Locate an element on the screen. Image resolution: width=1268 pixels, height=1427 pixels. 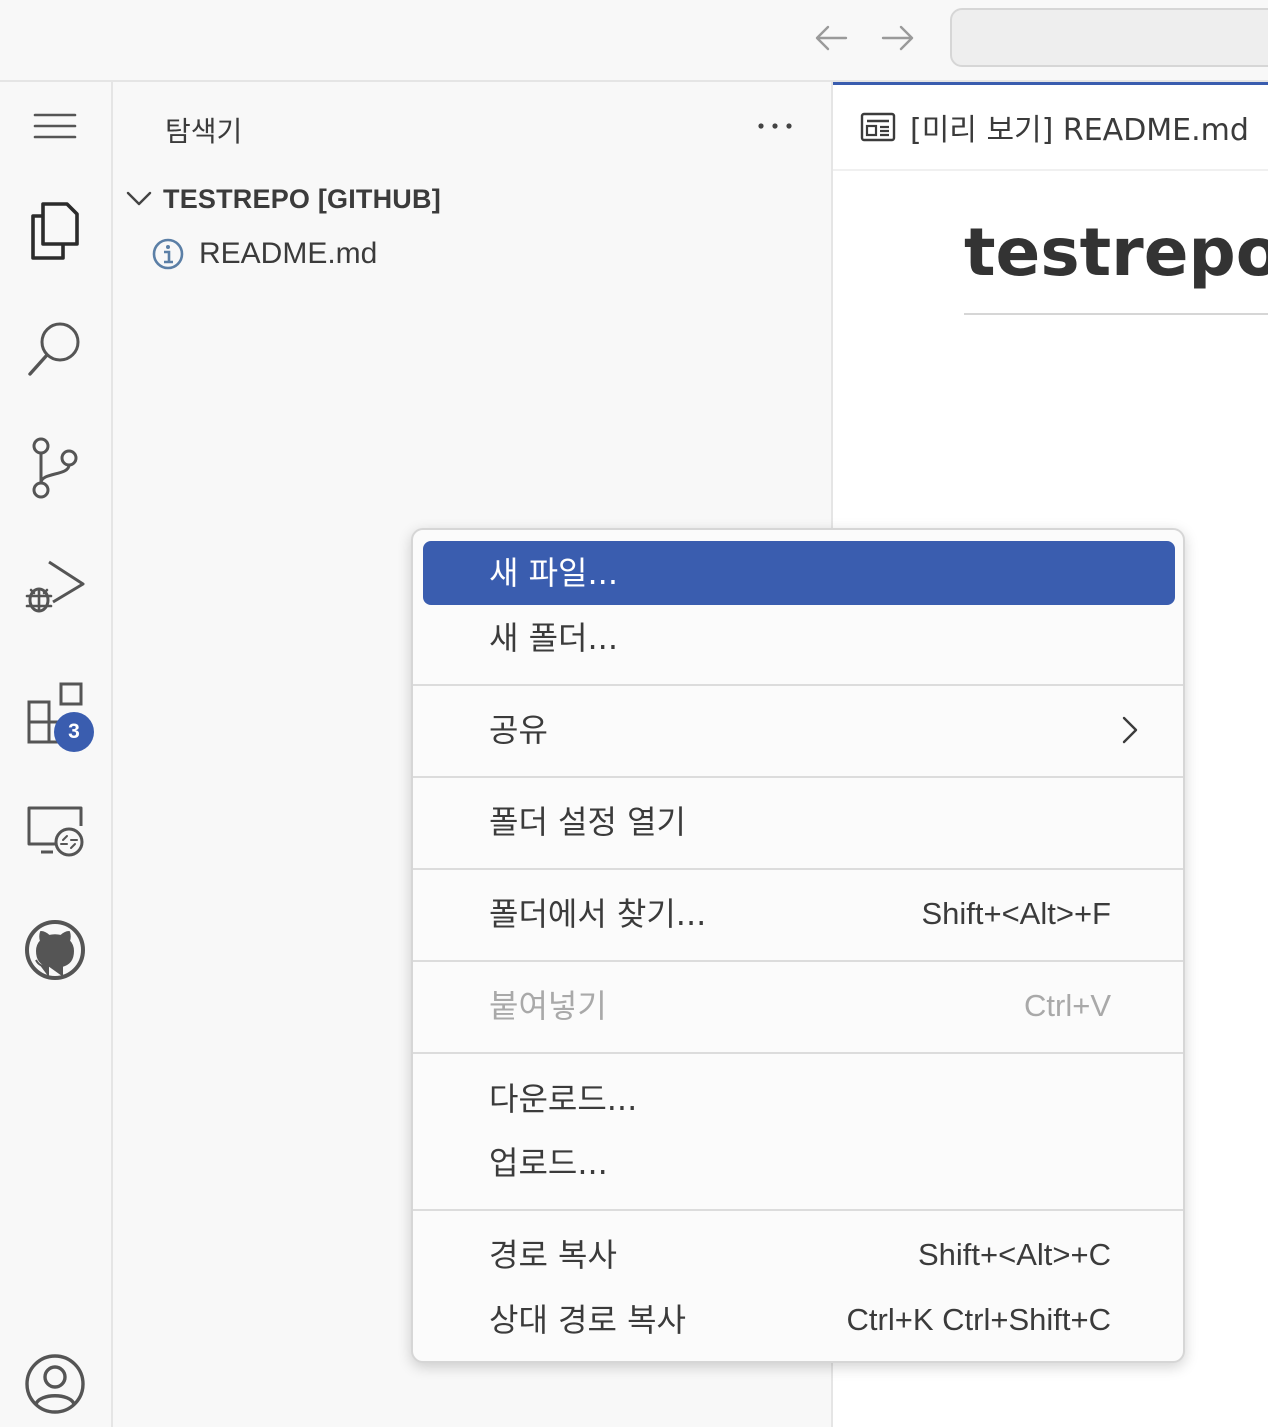
menu-item-label: 공유 is located at coordinates (518, 730).